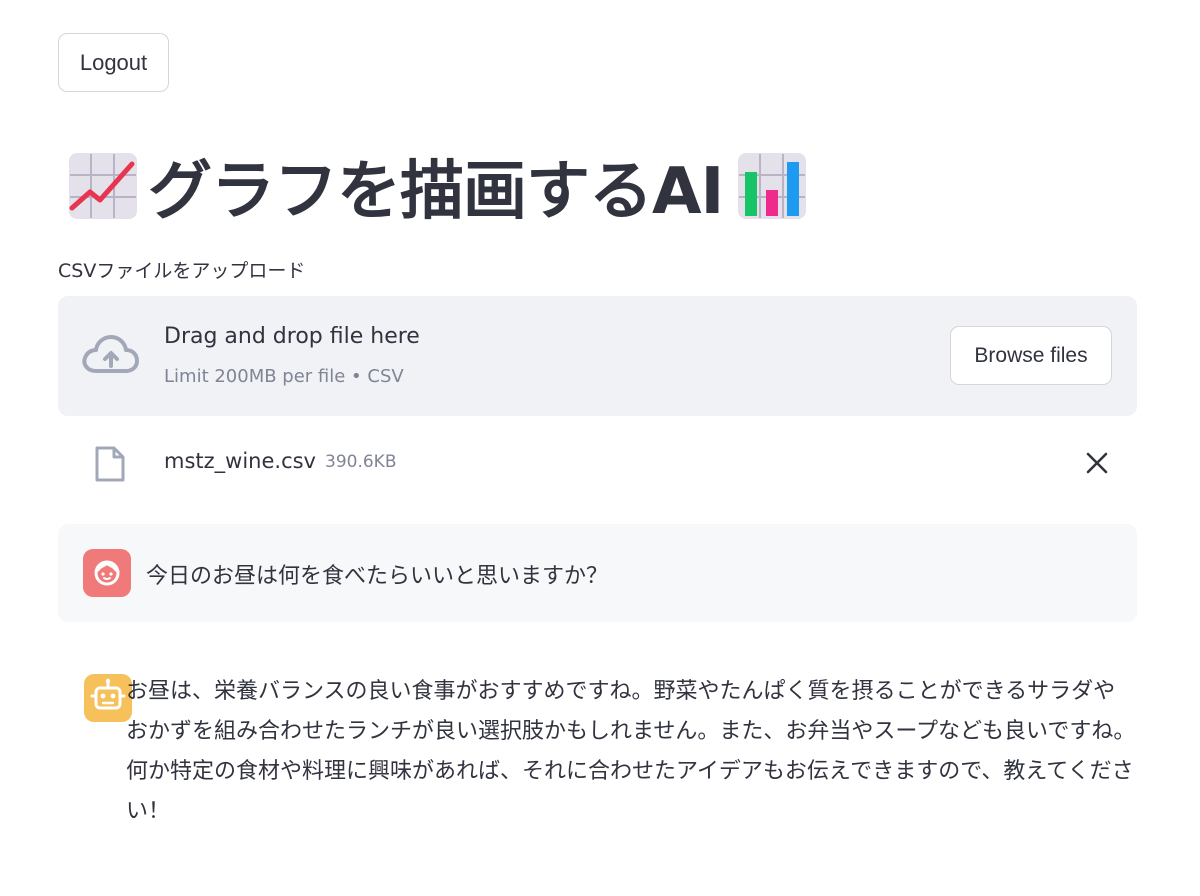 This screenshot has height=896, width=1200. Describe the element at coordinates (103, 186) in the screenshot. I see `chart-increasing-icon` at that location.